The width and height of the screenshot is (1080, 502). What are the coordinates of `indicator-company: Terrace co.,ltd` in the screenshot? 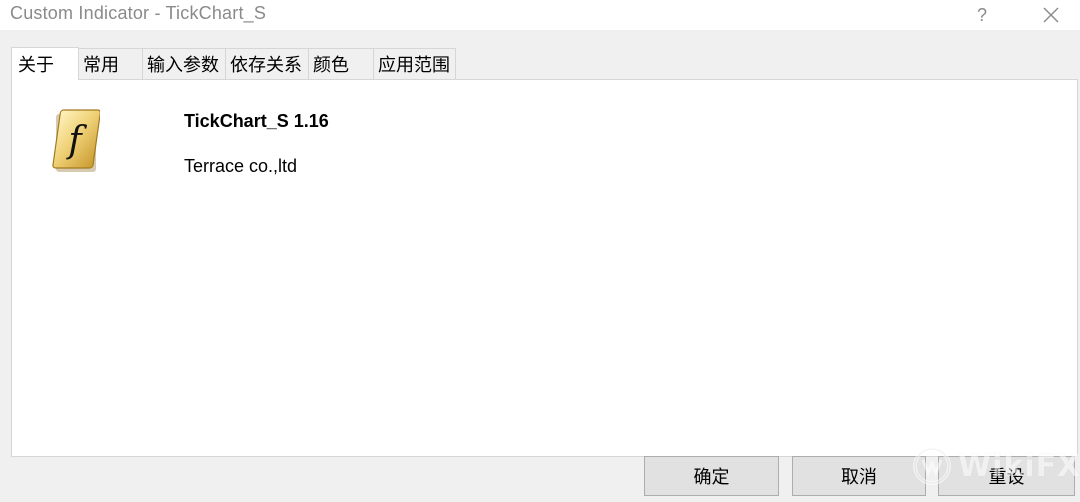 It's located at (241, 166).